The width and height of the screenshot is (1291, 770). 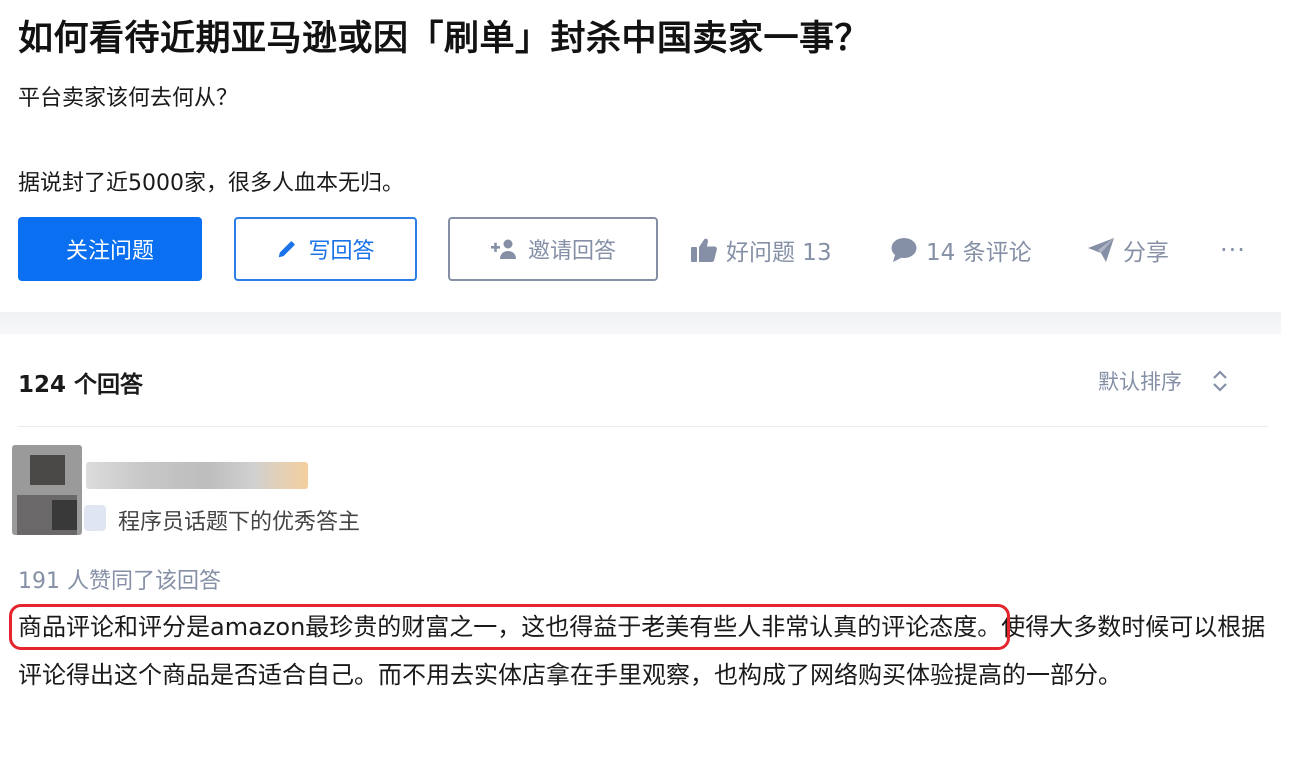 I want to click on more-options-button: ···, so click(x=1233, y=250).